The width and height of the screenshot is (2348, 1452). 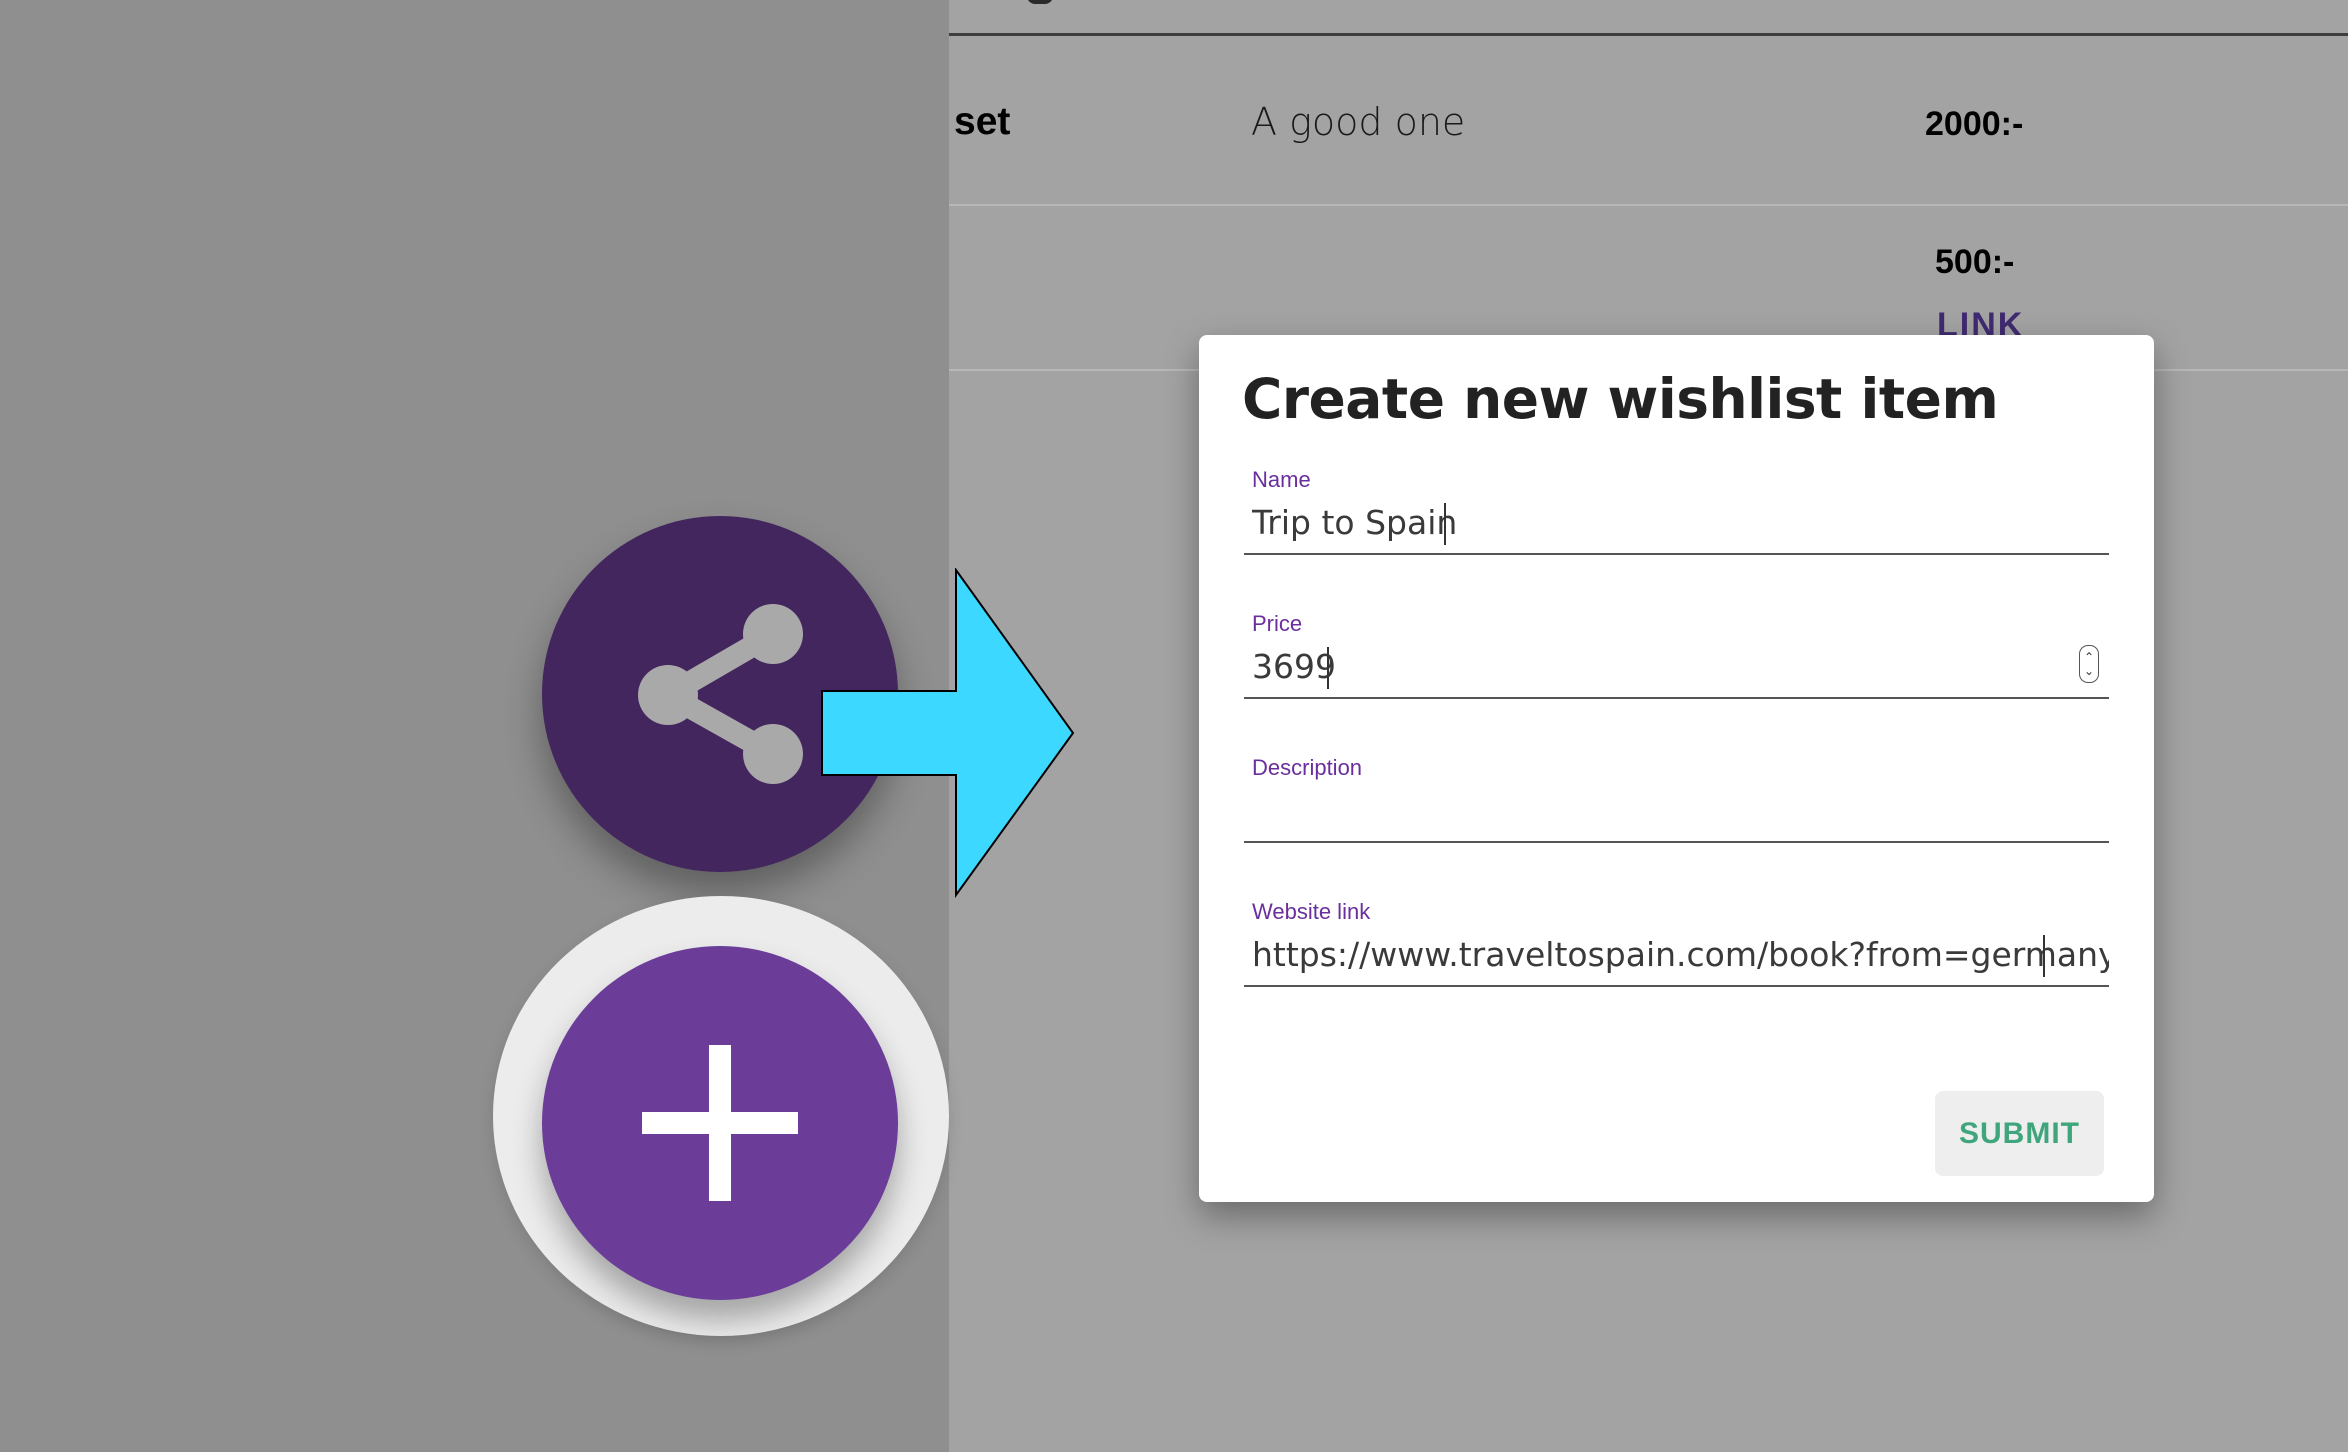 What do you see at coordinates (1676, 810) in the screenshot?
I see `description-input` at bounding box center [1676, 810].